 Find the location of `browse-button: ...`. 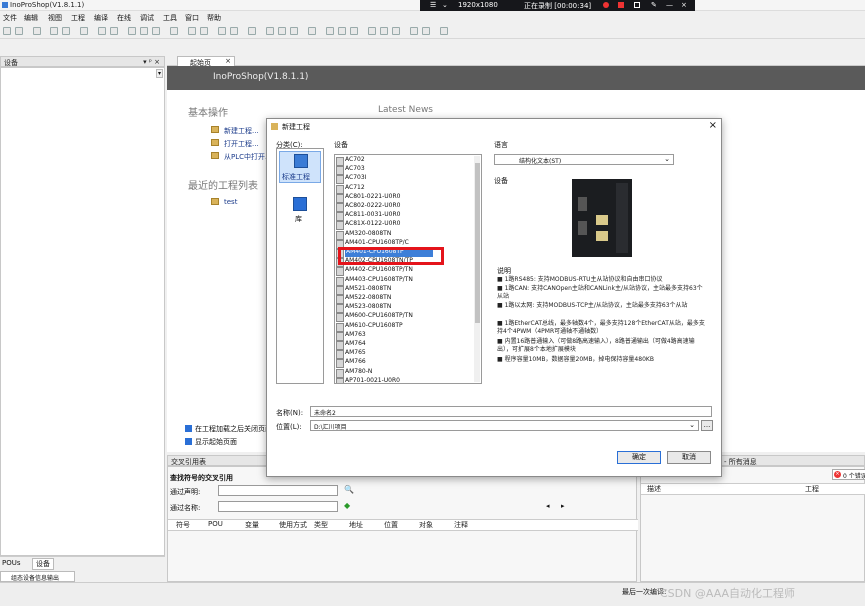

browse-button: ... is located at coordinates (707, 425).